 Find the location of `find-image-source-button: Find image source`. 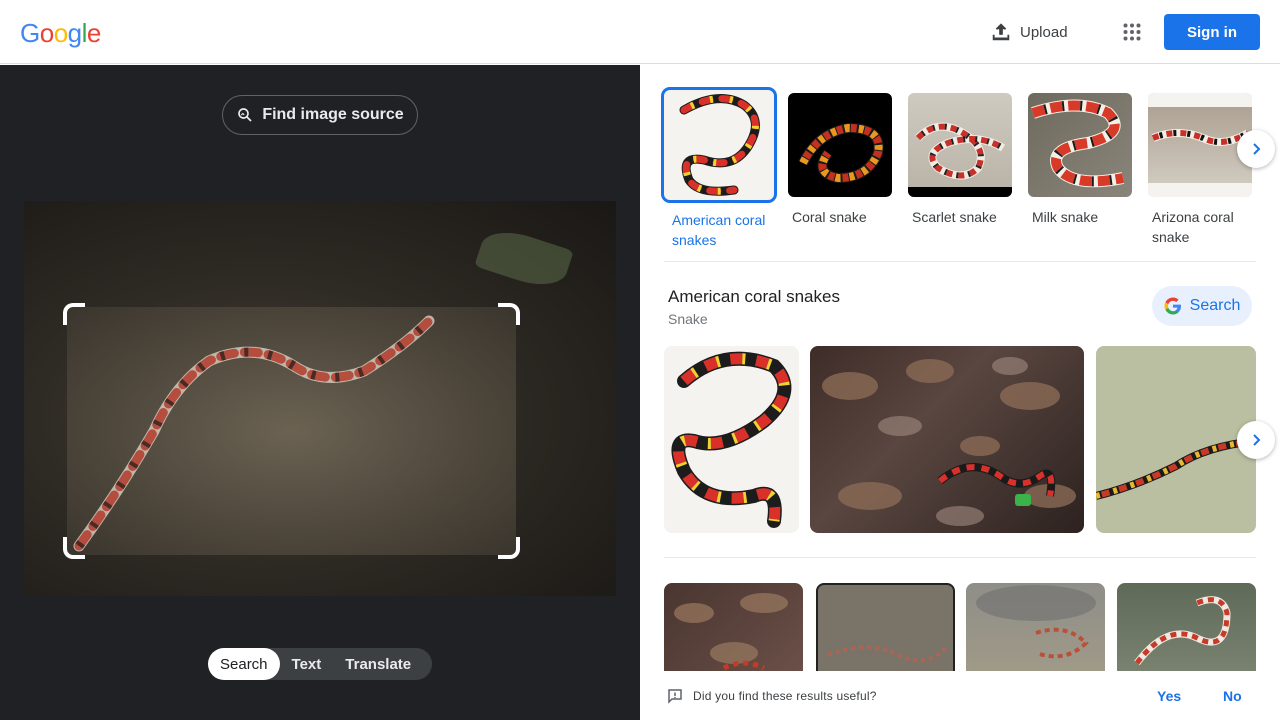

find-image-source-button: Find image source is located at coordinates (320, 115).